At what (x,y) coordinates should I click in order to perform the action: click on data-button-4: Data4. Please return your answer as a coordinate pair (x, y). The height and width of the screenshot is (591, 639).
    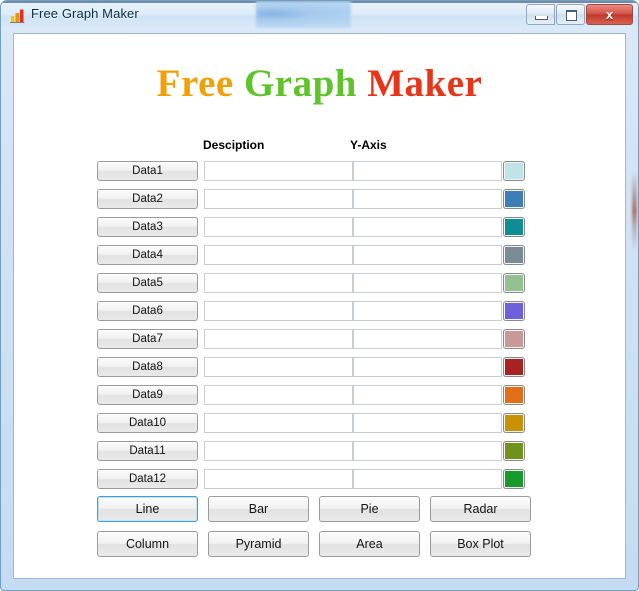
    Looking at the image, I should click on (147, 255).